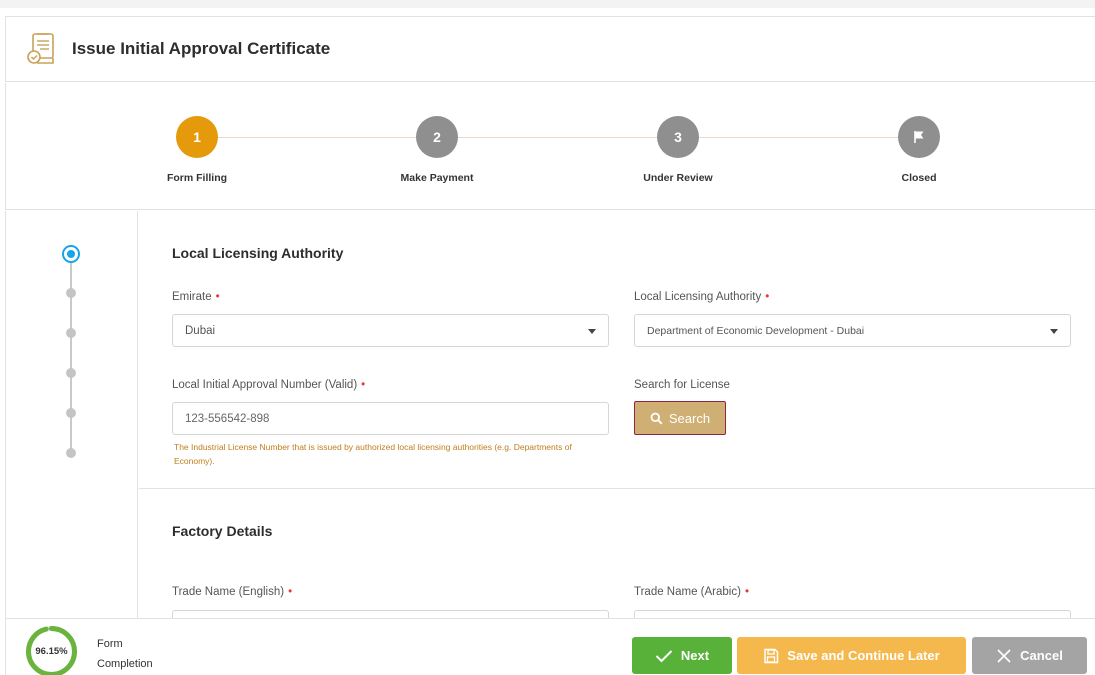 This screenshot has height=675, width=1095. I want to click on rail-dot-active, so click(71, 254).